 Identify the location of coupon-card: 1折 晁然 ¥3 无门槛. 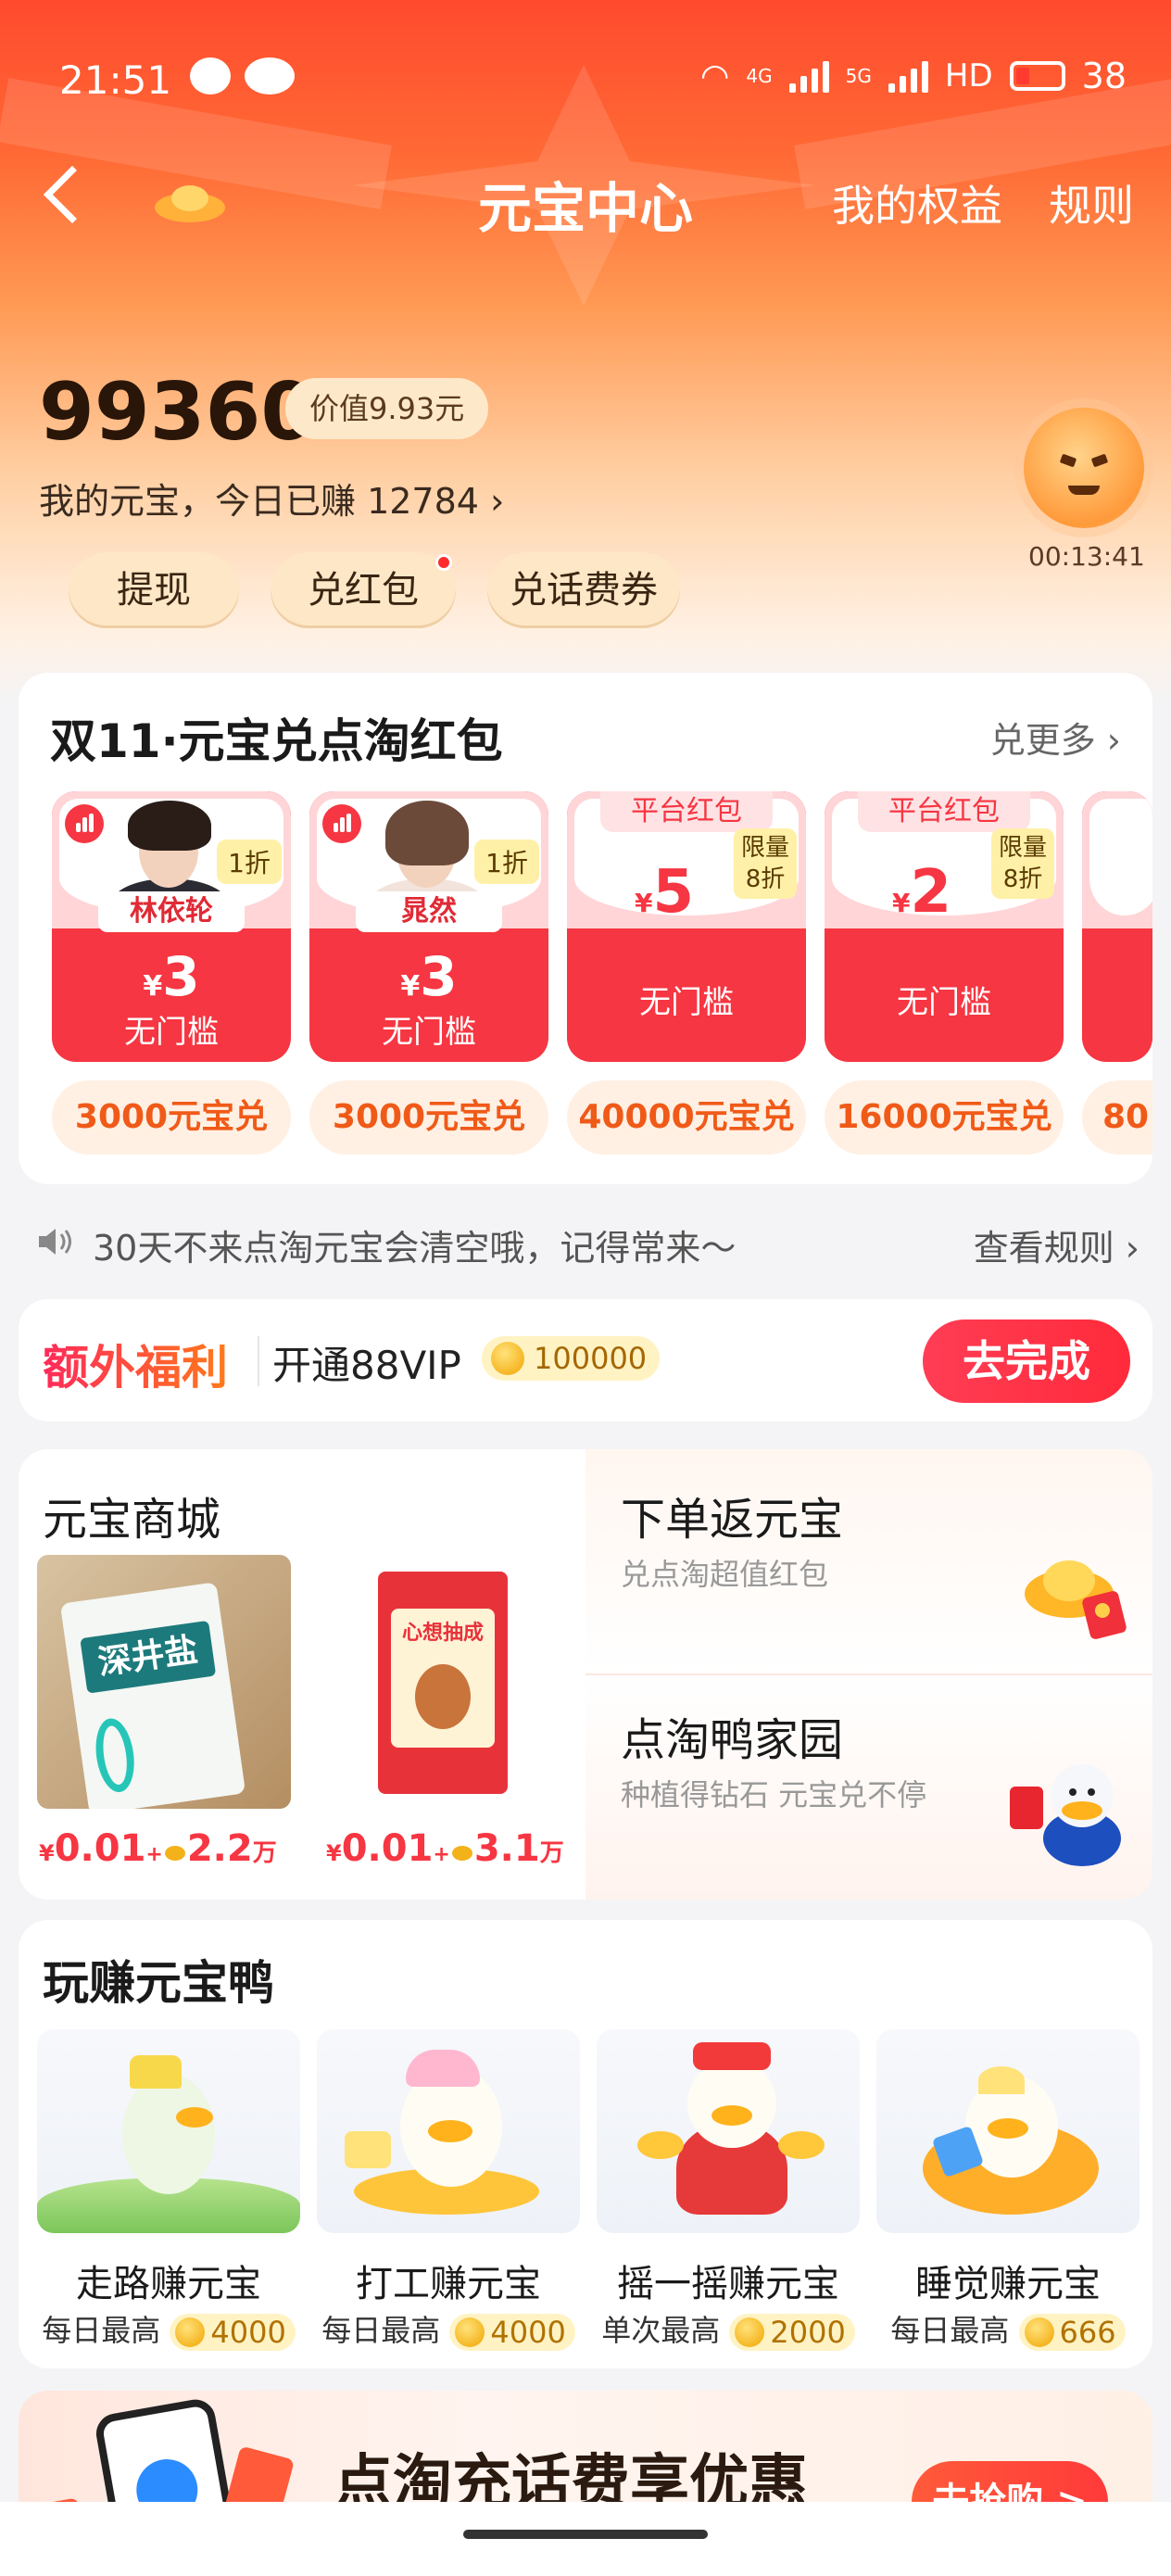
(429, 926).